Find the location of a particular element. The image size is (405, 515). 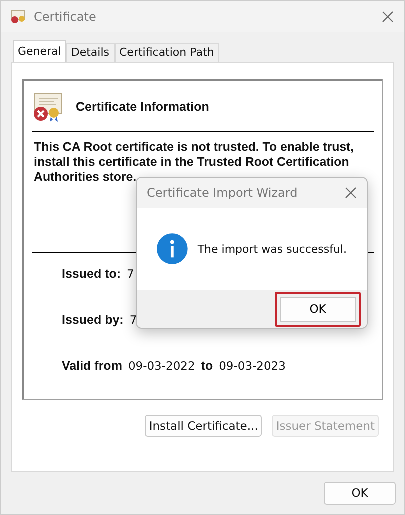

field-label: Issued to: is located at coordinates (92, 274).